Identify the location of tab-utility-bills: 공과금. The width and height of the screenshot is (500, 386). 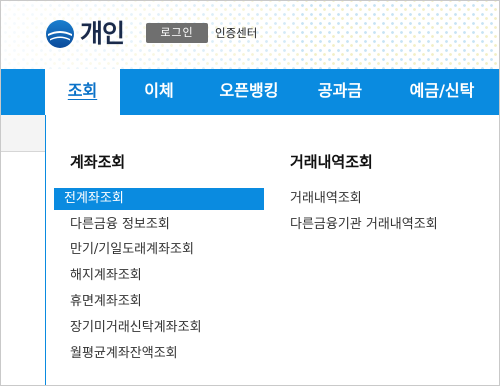
(340, 92).